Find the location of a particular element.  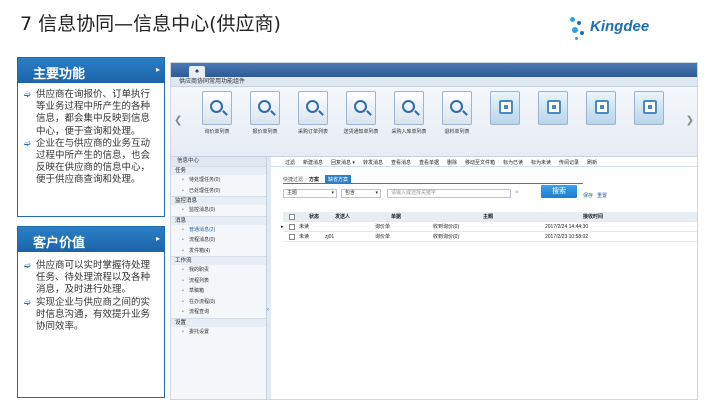

nav-item: 流程列表 is located at coordinates (218, 281).